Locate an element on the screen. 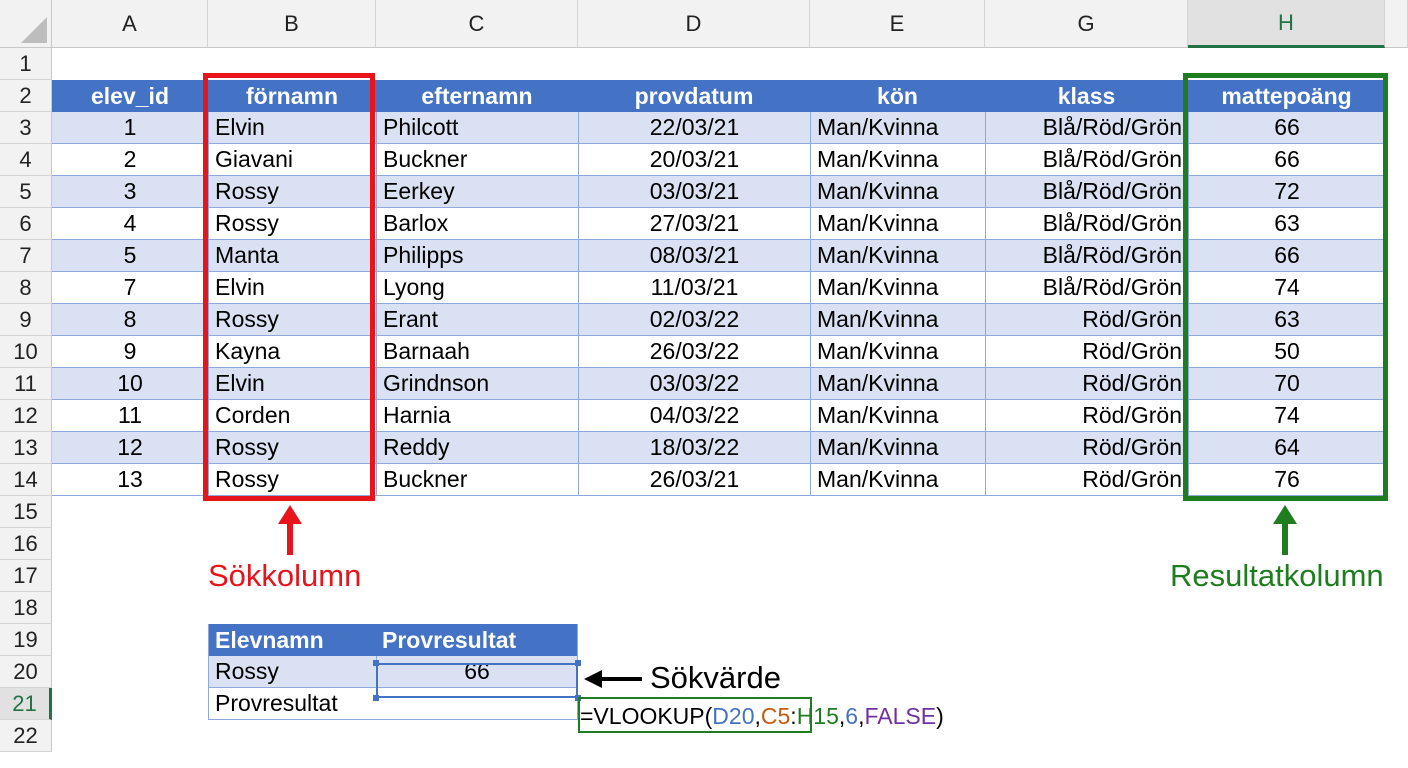 This screenshot has width=1408, height=768. formula-close: ) is located at coordinates (940, 715).